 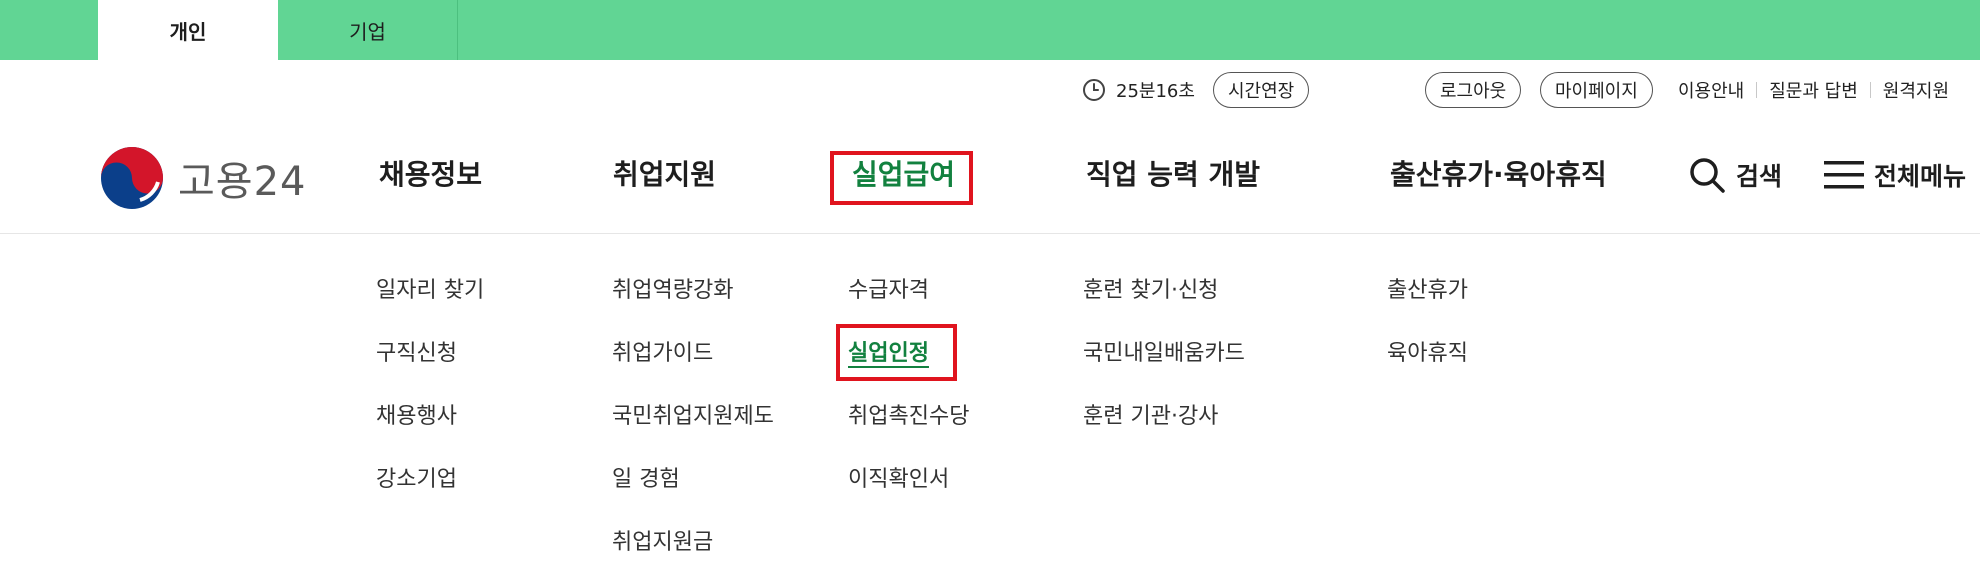 What do you see at coordinates (1427, 291) in the screenshot?
I see `submenu-maternity-leave: 출산휴가` at bounding box center [1427, 291].